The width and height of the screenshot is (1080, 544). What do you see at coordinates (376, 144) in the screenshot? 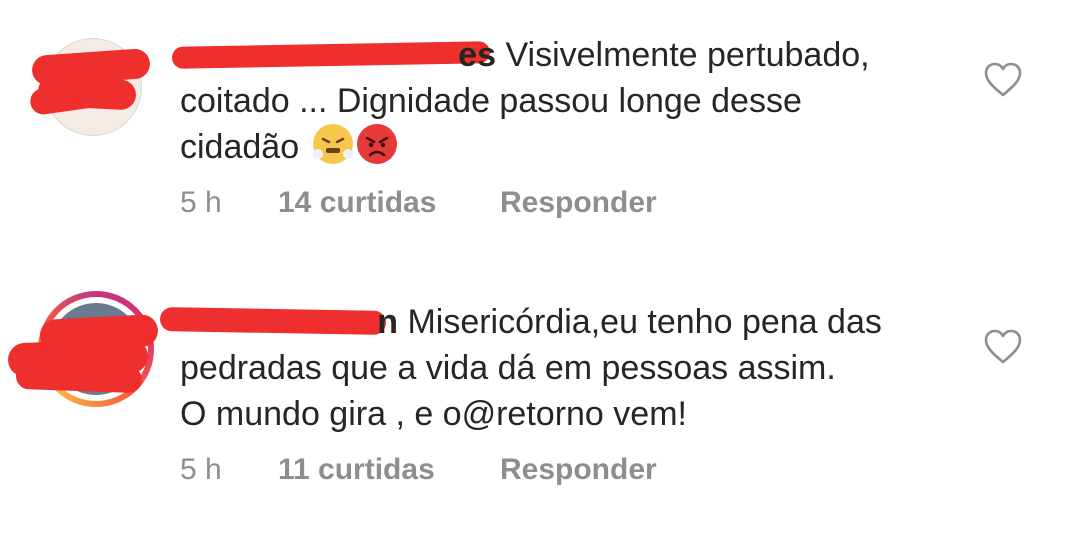
I see `angry-face-emoji` at bounding box center [376, 144].